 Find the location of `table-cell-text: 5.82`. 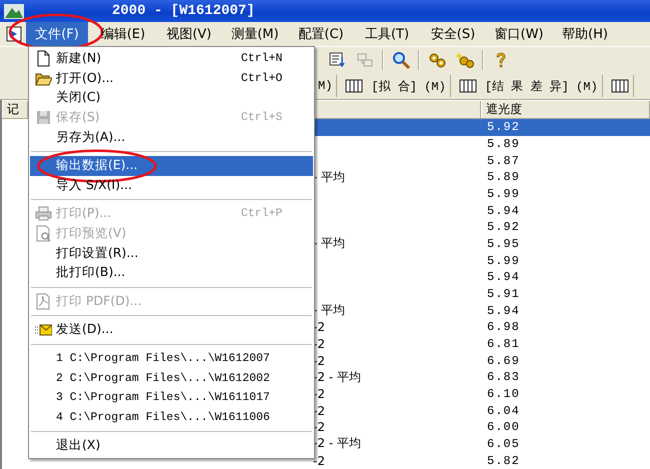

table-cell-text: 5.82 is located at coordinates (503, 461).